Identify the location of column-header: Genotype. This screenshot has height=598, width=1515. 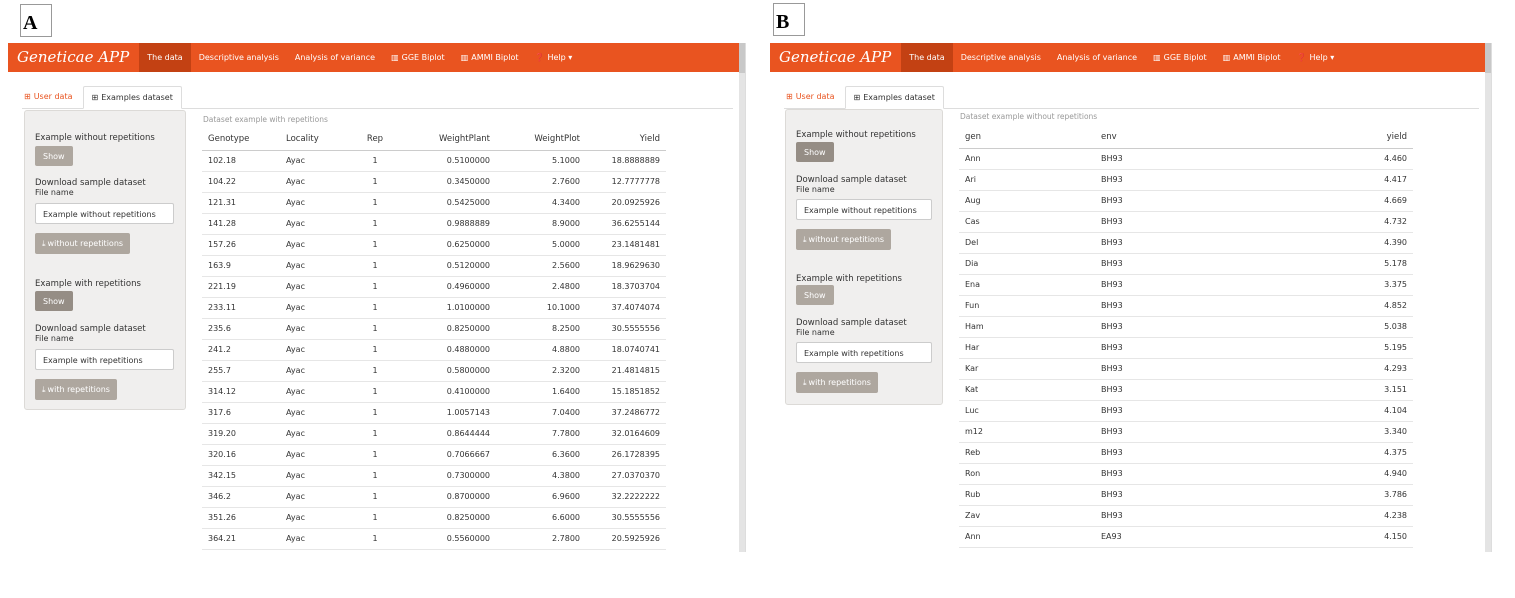
(241, 140).